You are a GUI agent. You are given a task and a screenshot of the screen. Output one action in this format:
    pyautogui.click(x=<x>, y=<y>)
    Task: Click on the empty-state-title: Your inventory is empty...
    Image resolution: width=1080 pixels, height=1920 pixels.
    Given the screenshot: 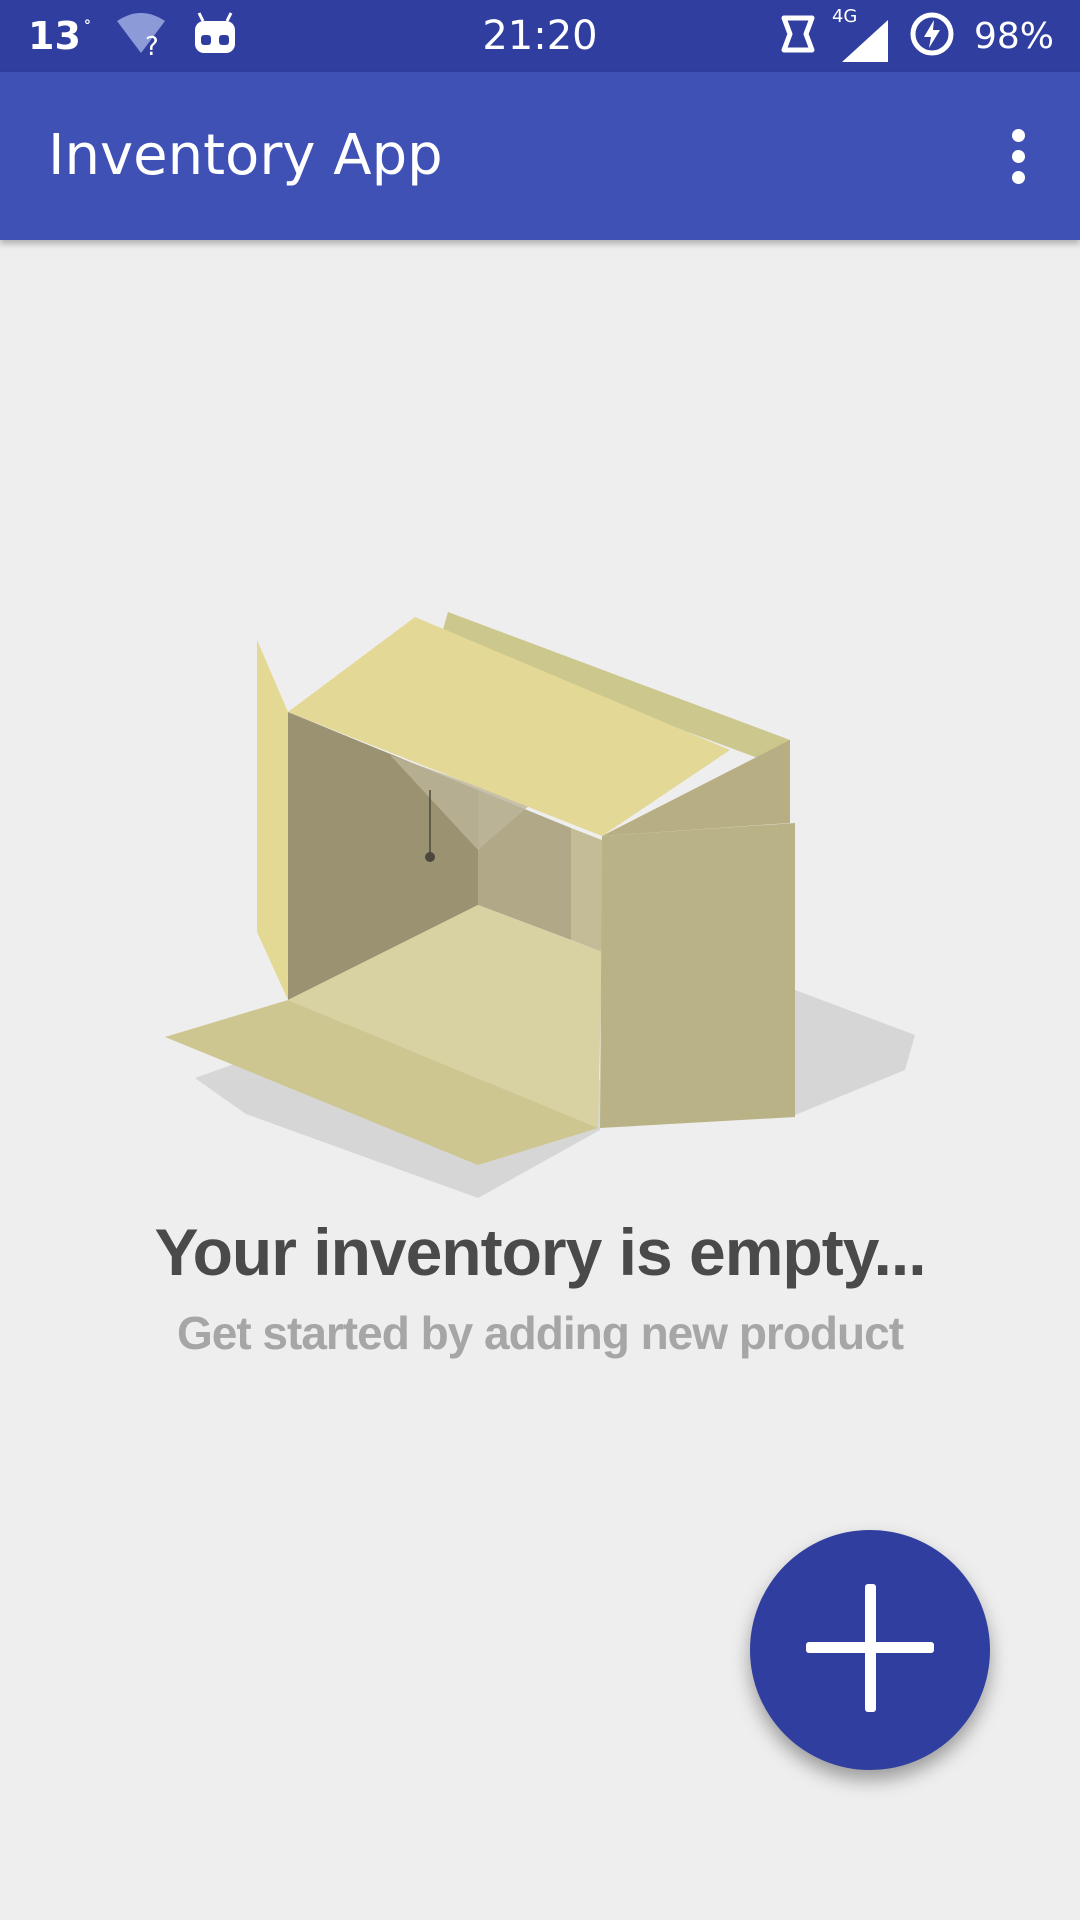 What is the action you would take?
    pyautogui.click(x=540, y=1252)
    